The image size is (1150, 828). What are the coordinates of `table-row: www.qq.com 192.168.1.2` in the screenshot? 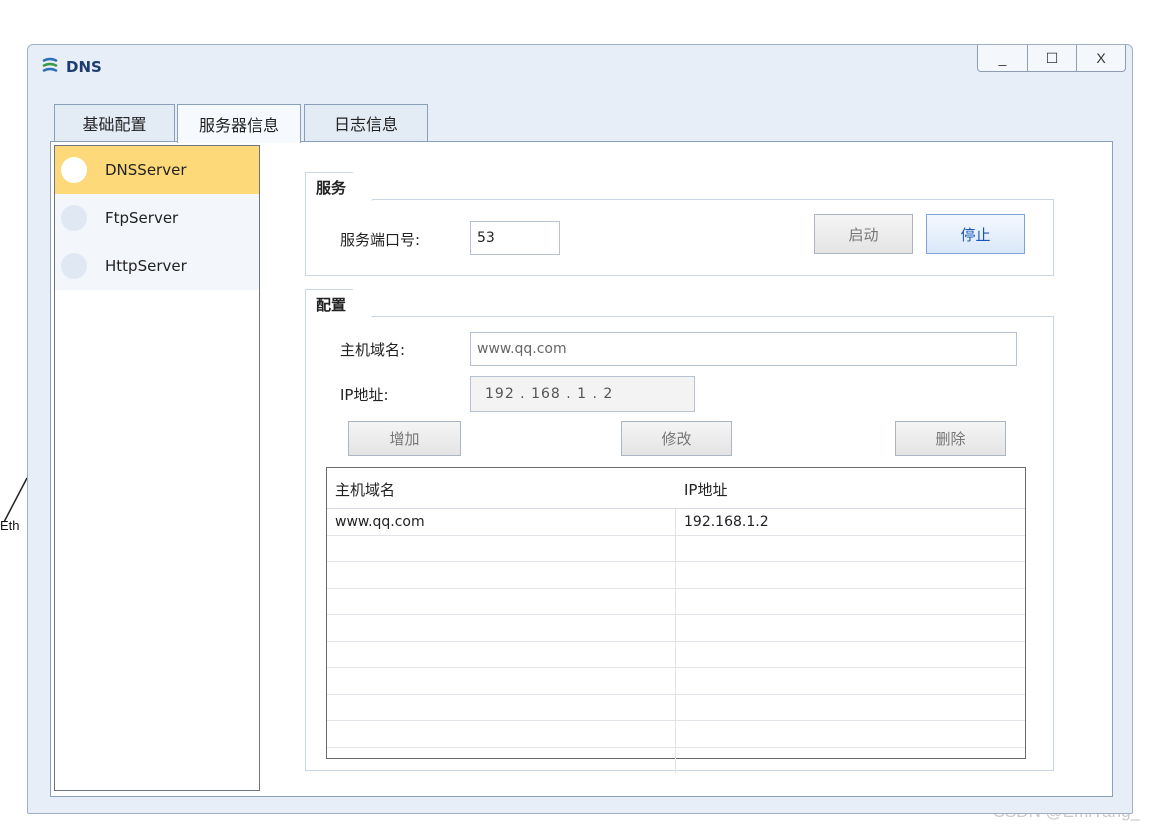 It's located at (676, 522).